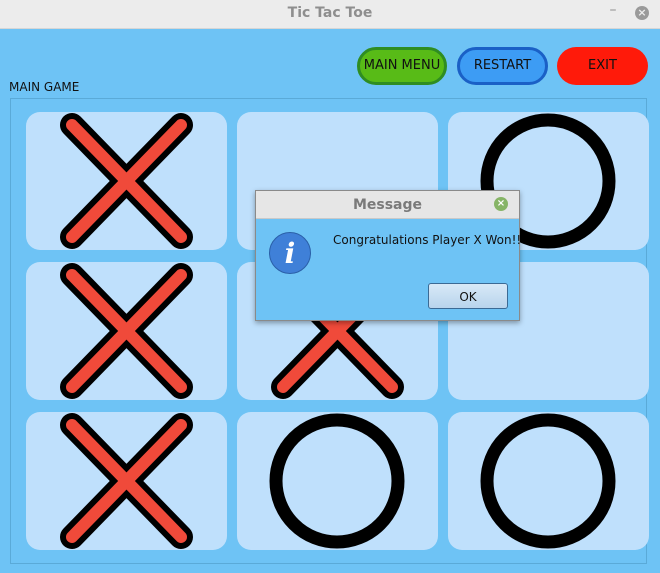  What do you see at coordinates (290, 253) in the screenshot?
I see `info-icon: i` at bounding box center [290, 253].